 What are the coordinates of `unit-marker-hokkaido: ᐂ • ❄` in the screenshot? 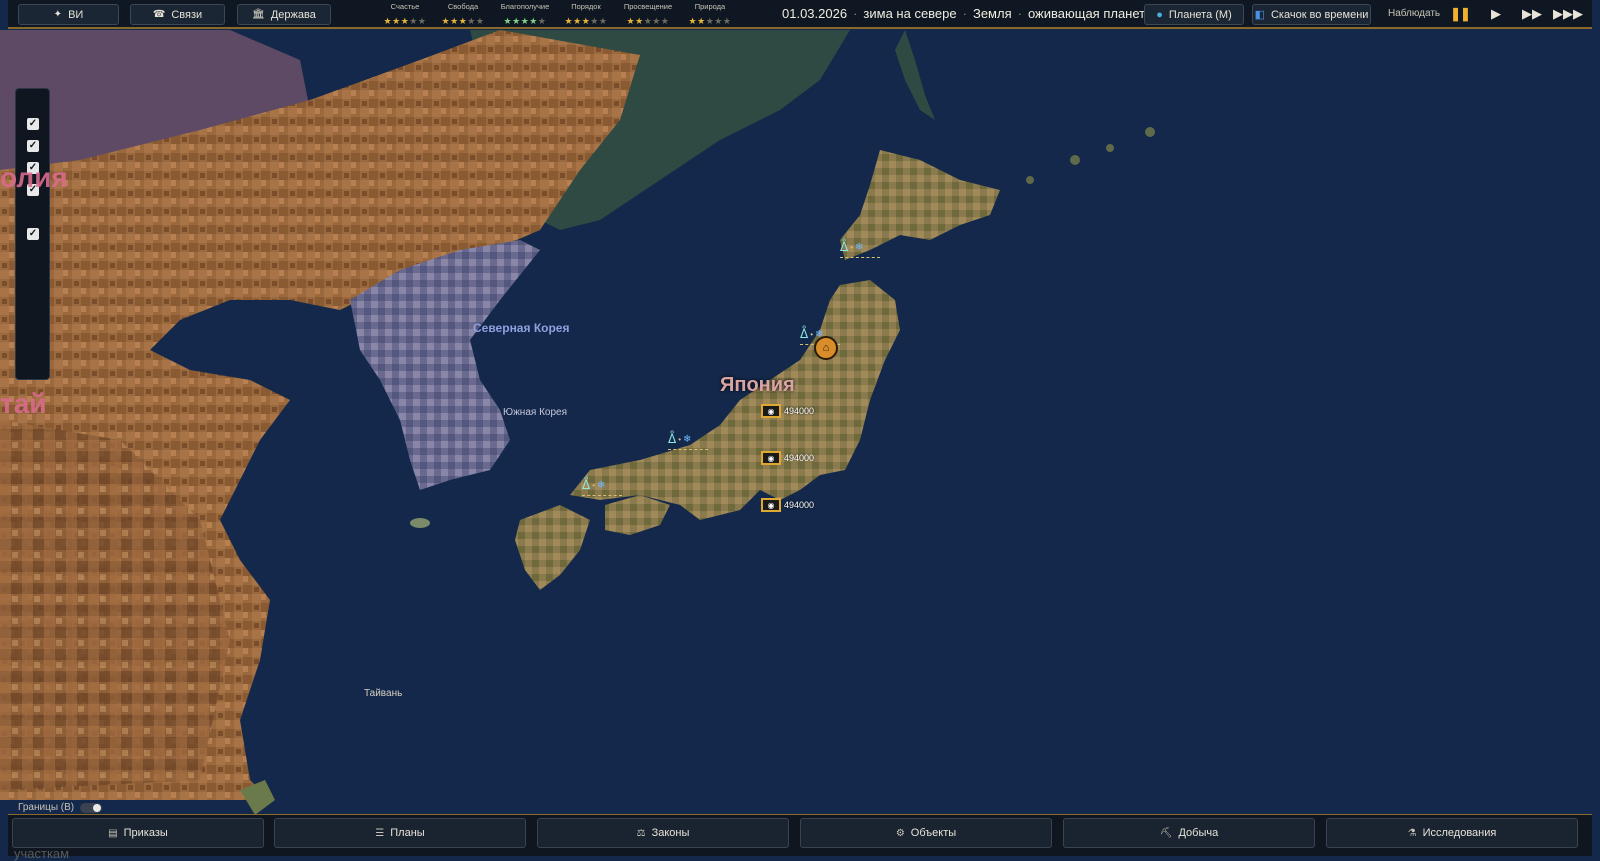 It's located at (860, 249).